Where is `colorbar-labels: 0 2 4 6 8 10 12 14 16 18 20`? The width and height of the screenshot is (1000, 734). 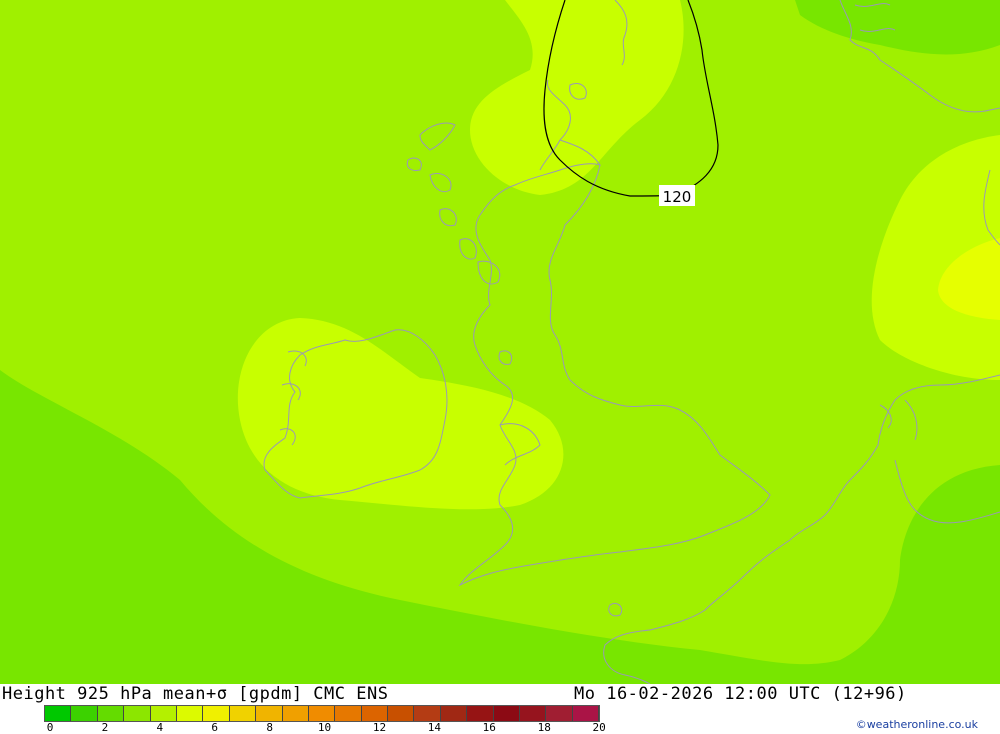
colorbar-labels: 0 2 4 6 8 10 12 14 16 18 20 is located at coordinates (334, 727).